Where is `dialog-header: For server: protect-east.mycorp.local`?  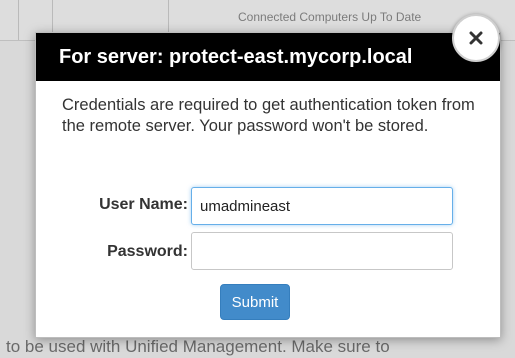 dialog-header: For server: protect-east.mycorp.local is located at coordinates (268, 57).